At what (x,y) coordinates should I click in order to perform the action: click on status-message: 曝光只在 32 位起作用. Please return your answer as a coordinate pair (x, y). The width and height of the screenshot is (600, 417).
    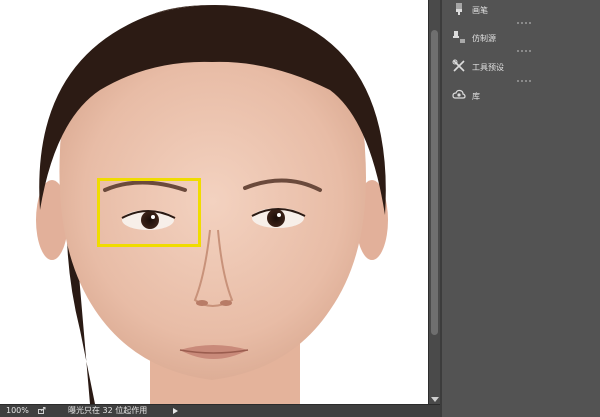
    Looking at the image, I should click on (108, 410).